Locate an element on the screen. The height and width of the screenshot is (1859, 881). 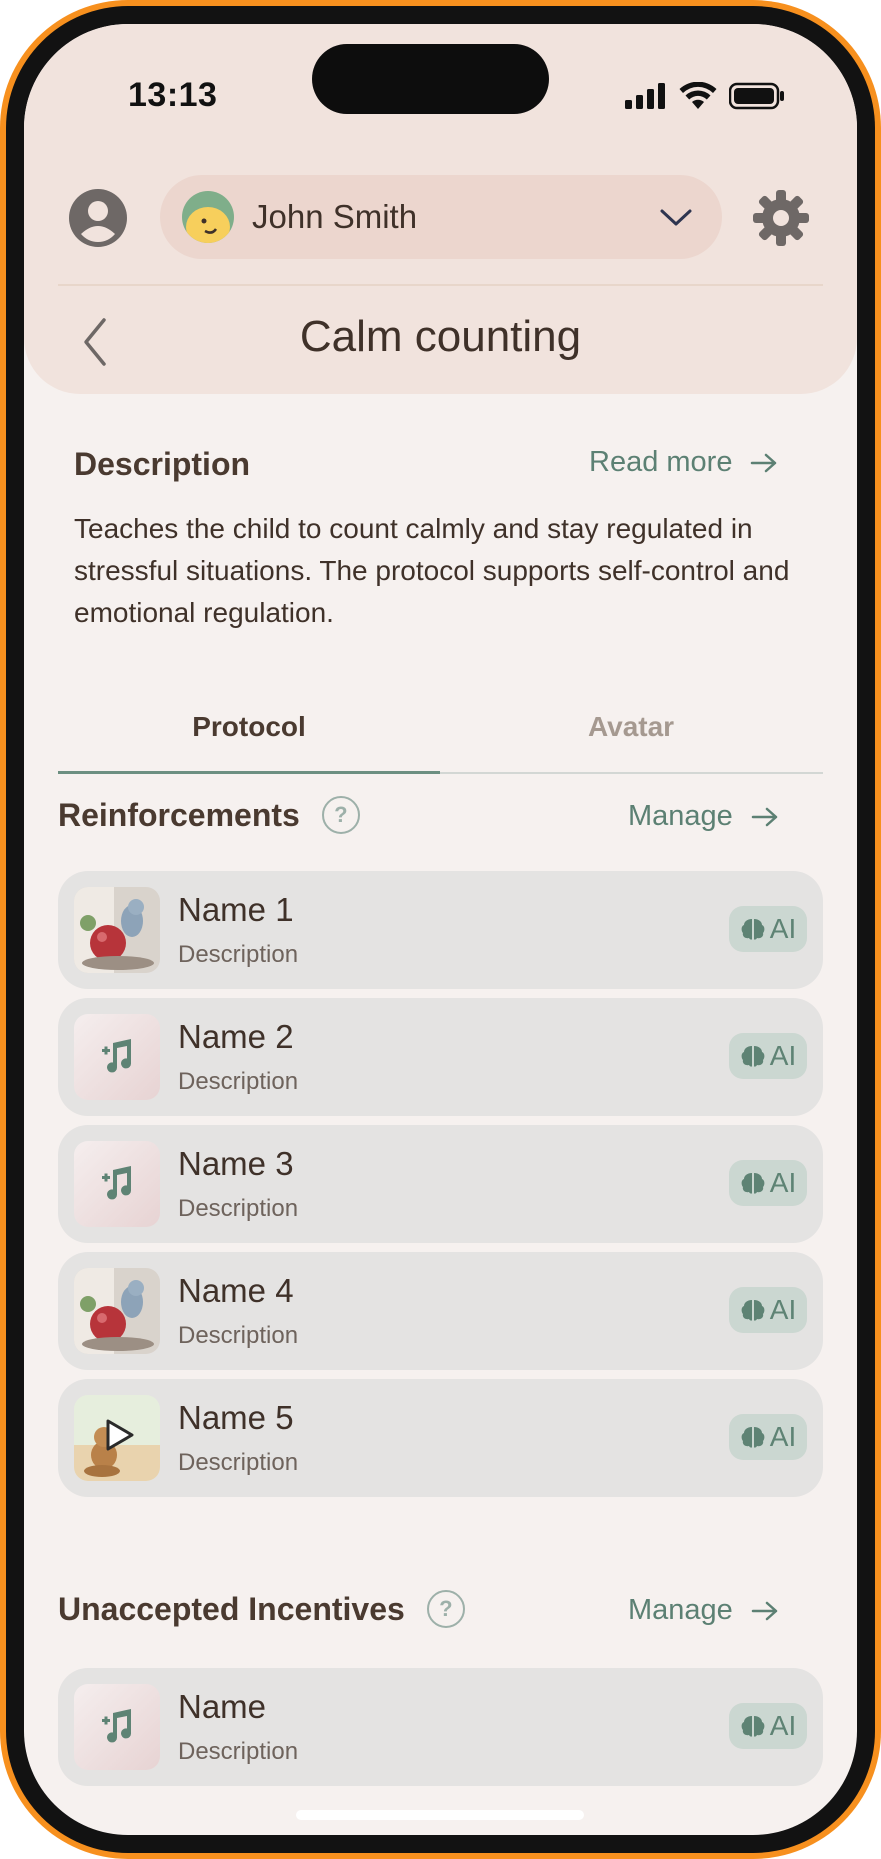
reinforcement-item: Name 3 Description AI is located at coordinates (440, 1184).